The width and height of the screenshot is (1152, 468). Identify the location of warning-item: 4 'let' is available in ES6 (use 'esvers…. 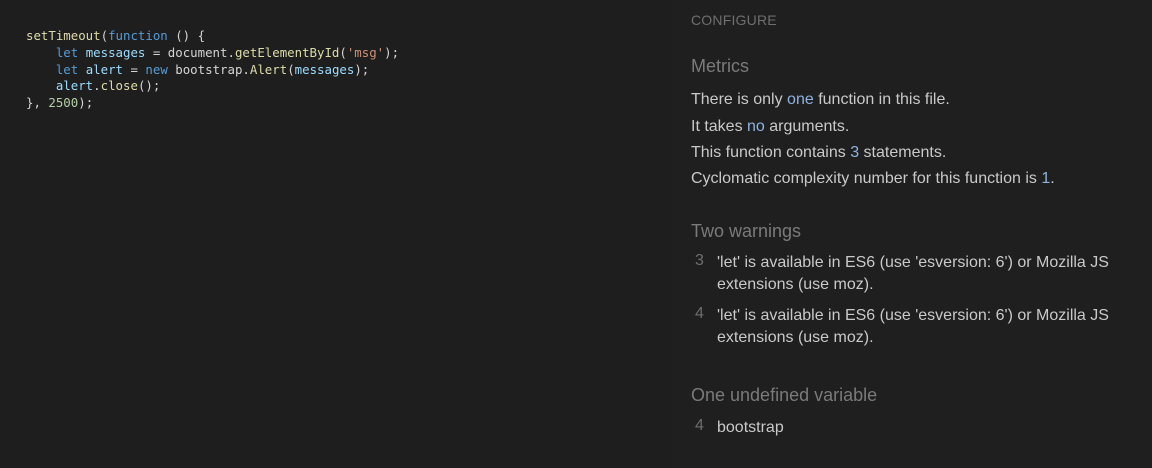
(911, 328).